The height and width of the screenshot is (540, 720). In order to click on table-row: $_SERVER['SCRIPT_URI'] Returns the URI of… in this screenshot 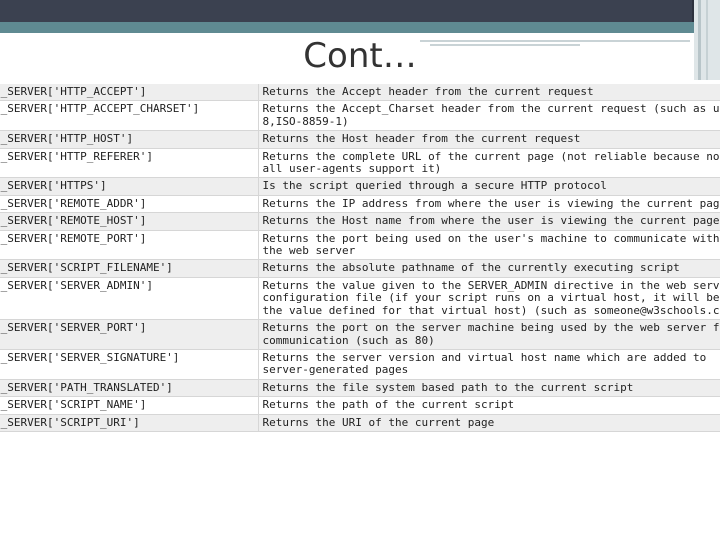, I will do `click(360, 423)`.